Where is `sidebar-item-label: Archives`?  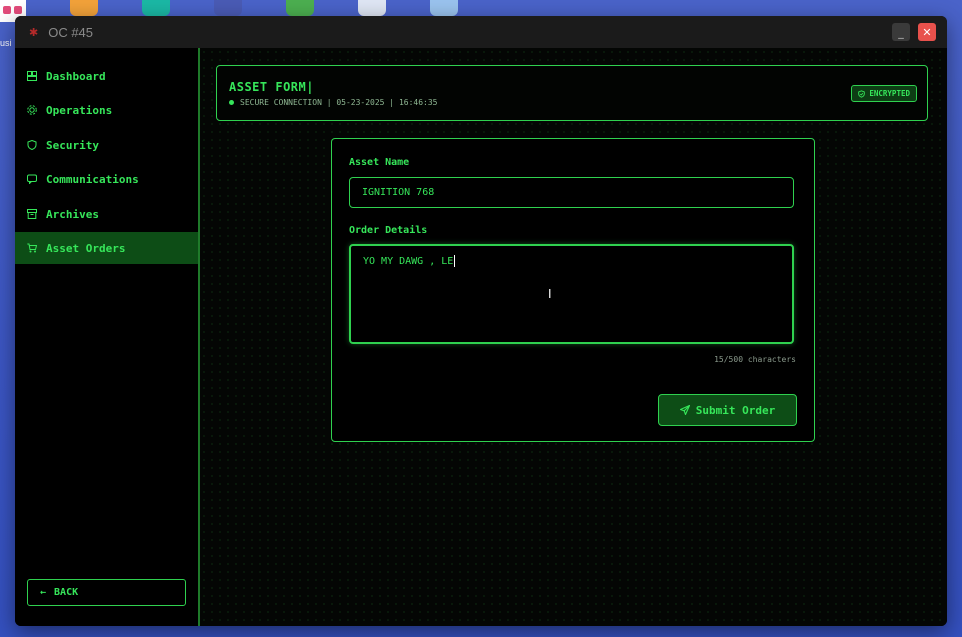
sidebar-item-label: Archives is located at coordinates (72, 214).